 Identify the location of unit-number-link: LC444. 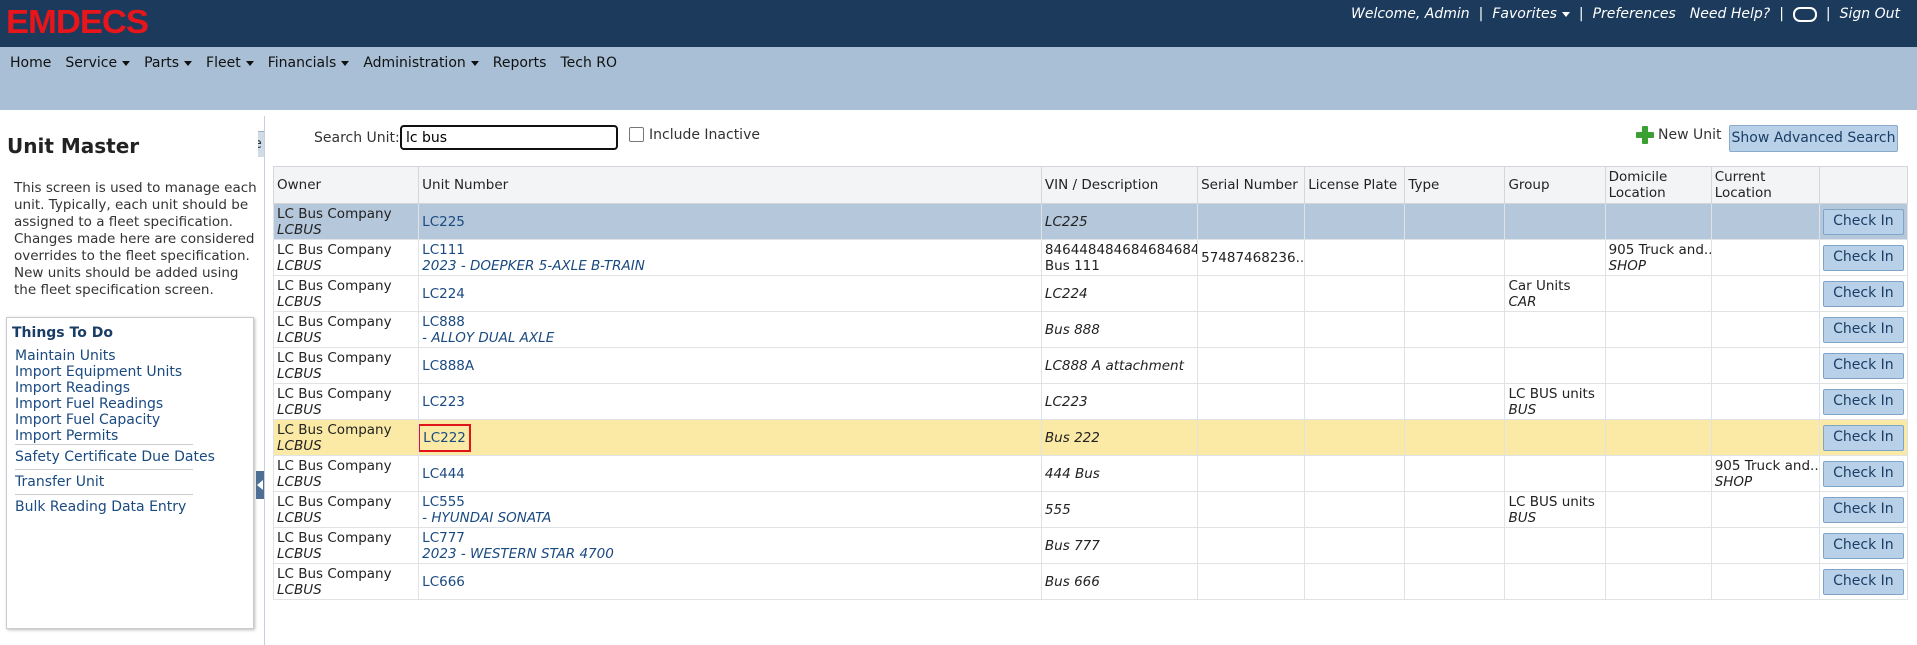
(730, 474).